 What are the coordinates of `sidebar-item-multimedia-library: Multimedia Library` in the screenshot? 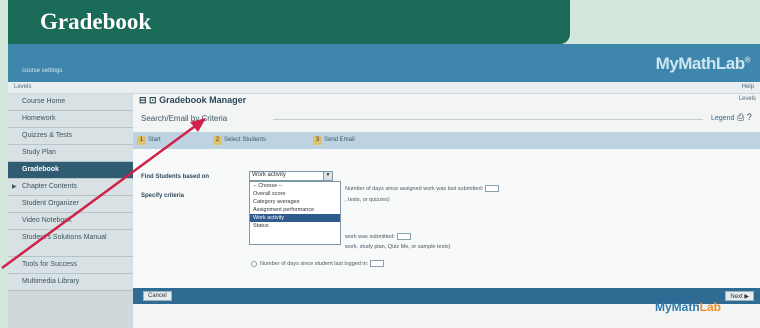 It's located at (70, 282).